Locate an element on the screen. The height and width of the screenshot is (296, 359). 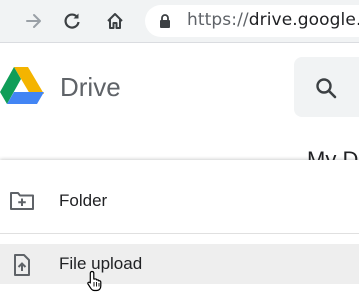
menu-item-file-upload: File upload is located at coordinates (179, 264).